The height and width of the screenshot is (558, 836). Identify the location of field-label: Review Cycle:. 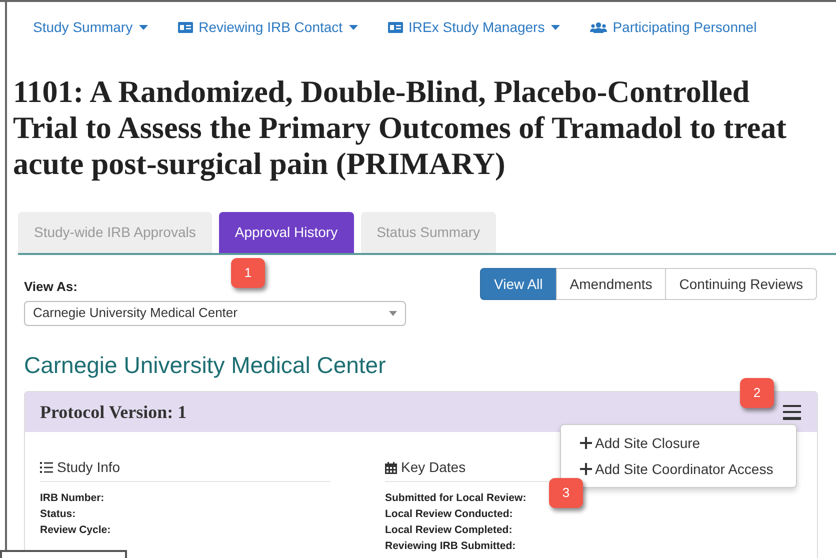
(75, 530).